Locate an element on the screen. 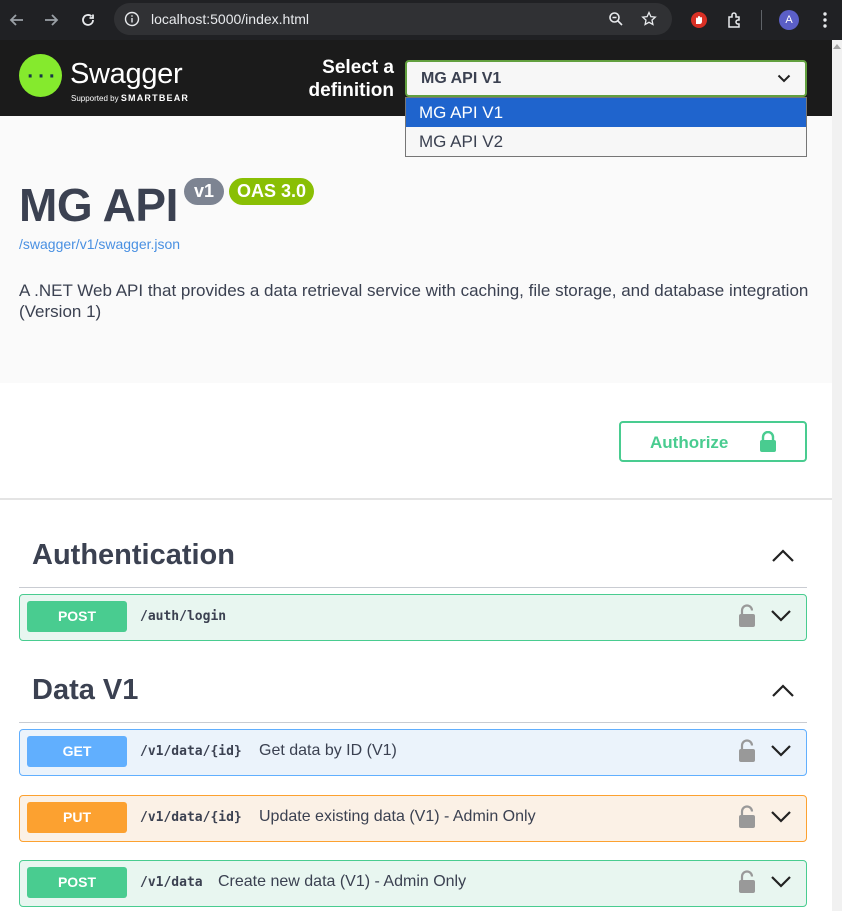 This screenshot has height=911, width=842. browser-toolbar: localhost:5000/index.html A is located at coordinates (421, 20).